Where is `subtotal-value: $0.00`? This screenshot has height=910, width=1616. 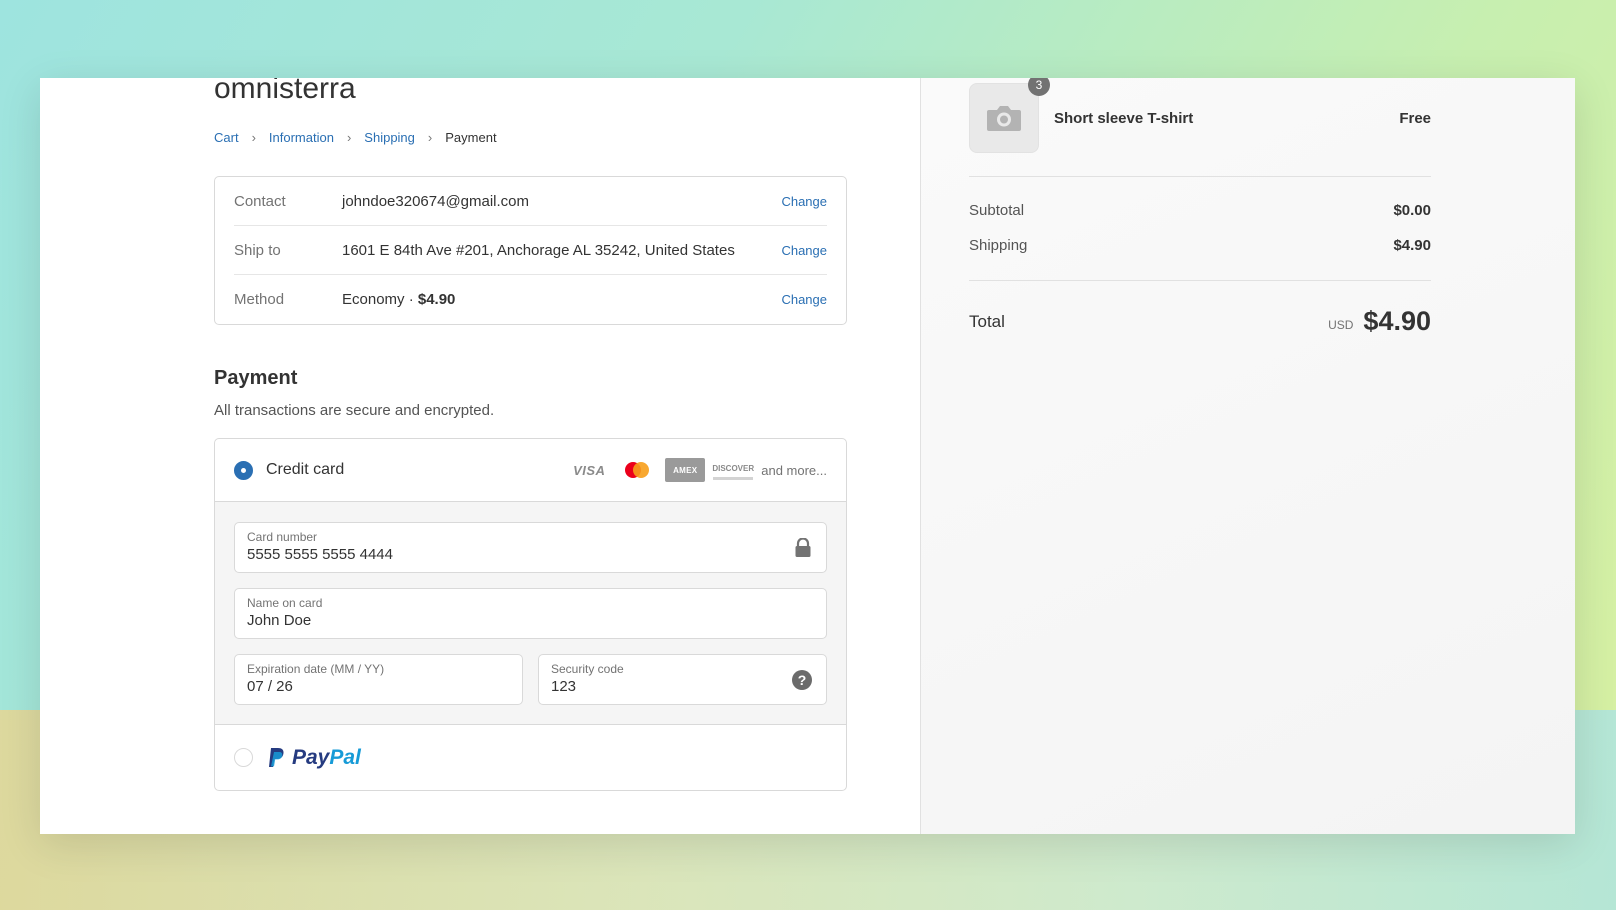
subtotal-value: $0.00 is located at coordinates (1412, 210).